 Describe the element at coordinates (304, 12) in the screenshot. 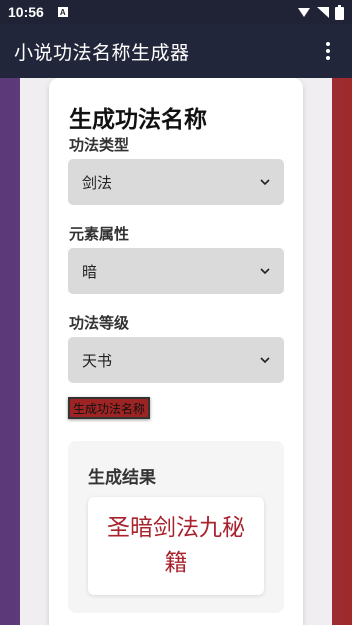

I see `signal-icon` at that location.